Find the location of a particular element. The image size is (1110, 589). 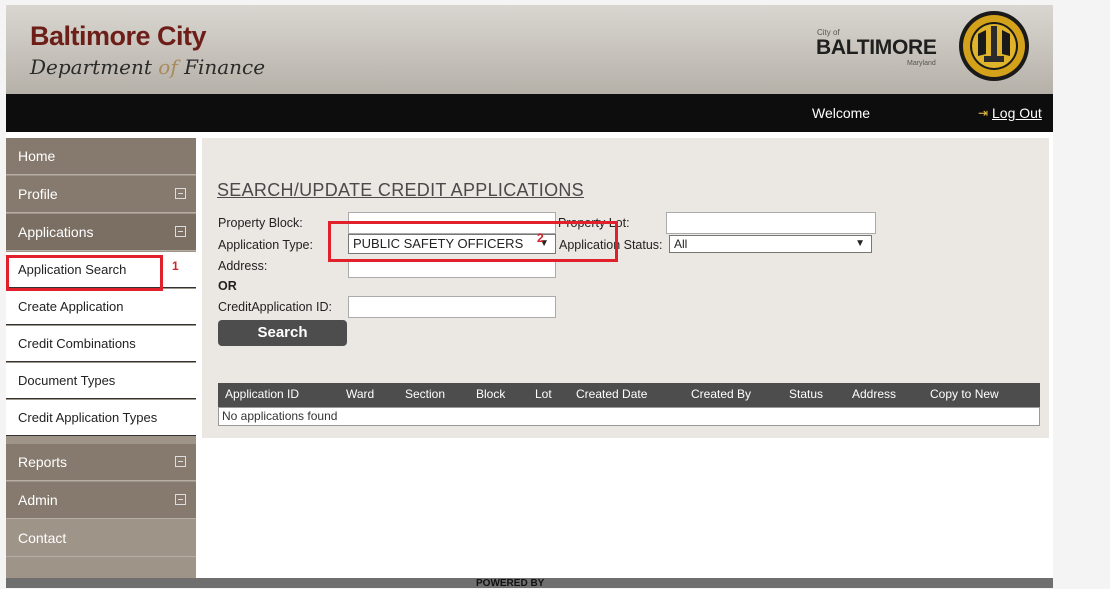

welcome-text: Welcome is located at coordinates (841, 113).